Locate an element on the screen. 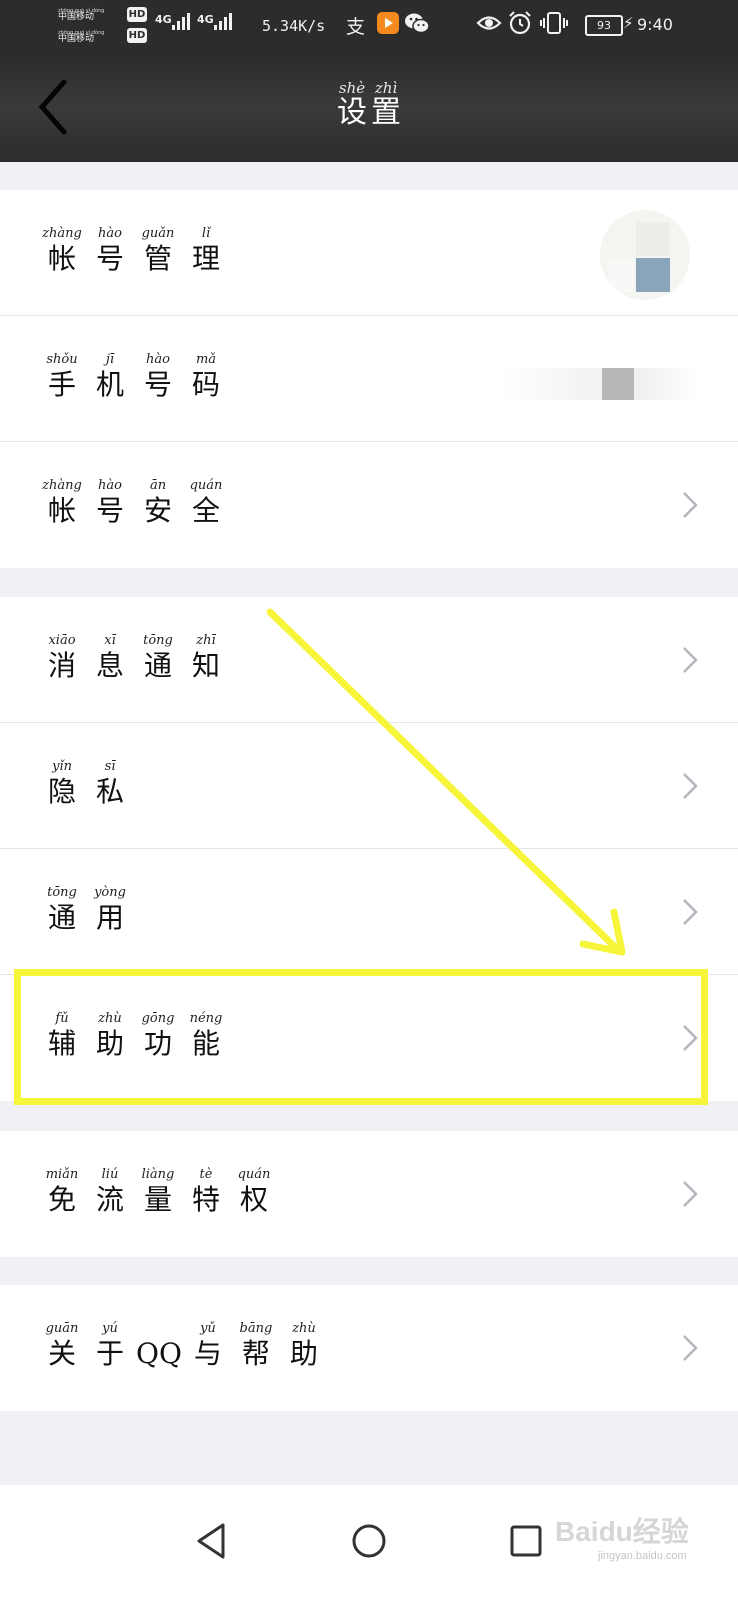 This screenshot has height=1600, width=738. annotation-highlight-box is located at coordinates (361, 1037).